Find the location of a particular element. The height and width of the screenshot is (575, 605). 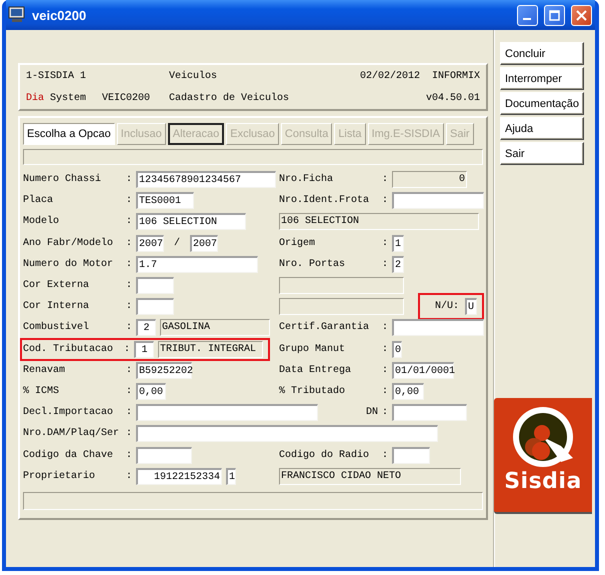

field-label: Modelo is located at coordinates (41, 222).